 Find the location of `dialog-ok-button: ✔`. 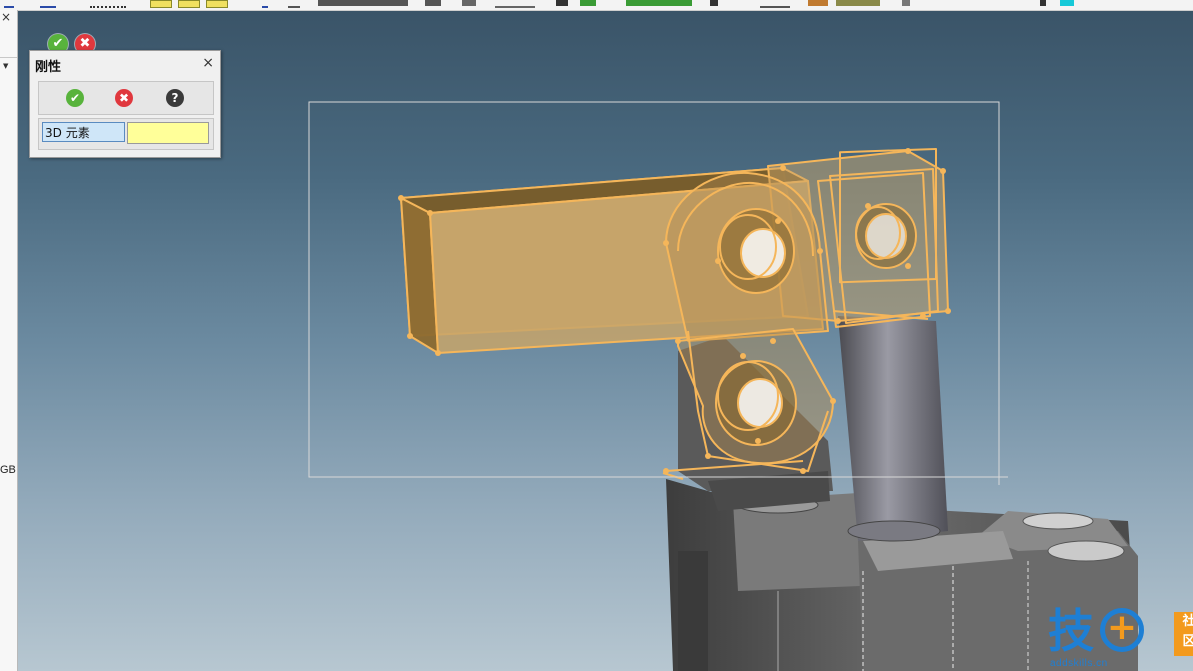

dialog-ok-button: ✔ is located at coordinates (75, 98).